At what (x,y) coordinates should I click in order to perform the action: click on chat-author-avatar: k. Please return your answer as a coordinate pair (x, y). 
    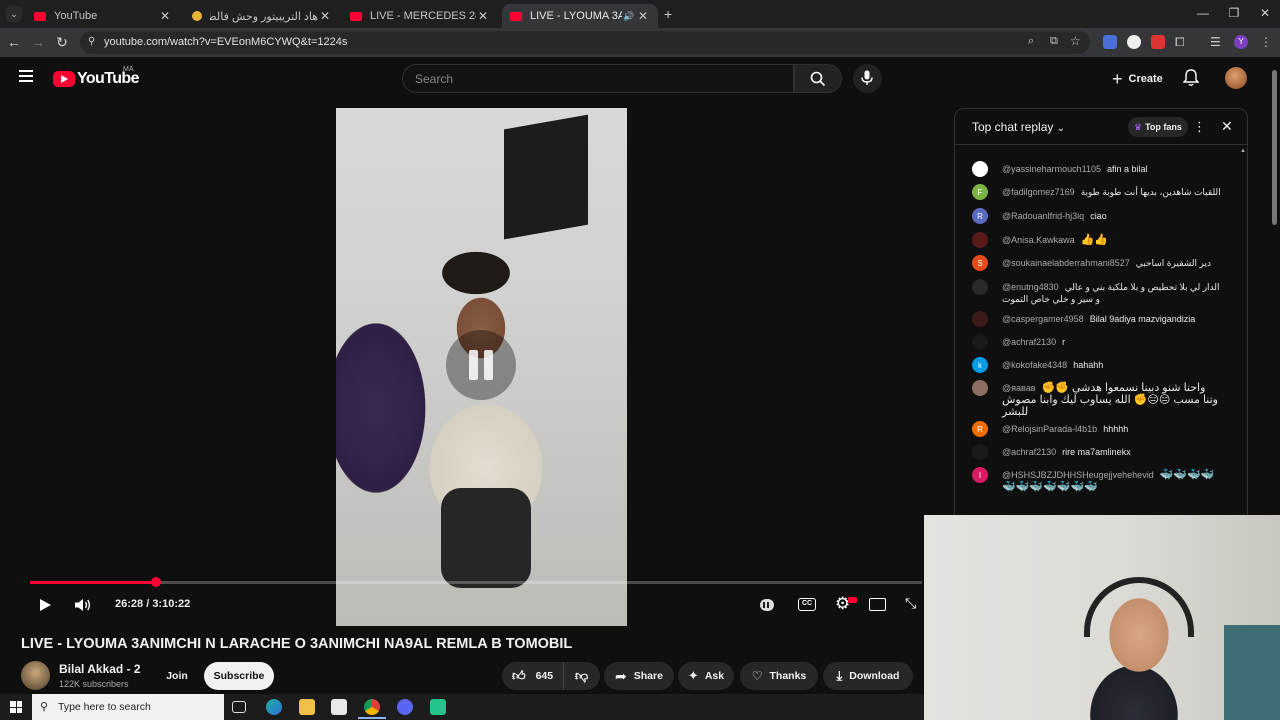
    Looking at the image, I should click on (980, 365).